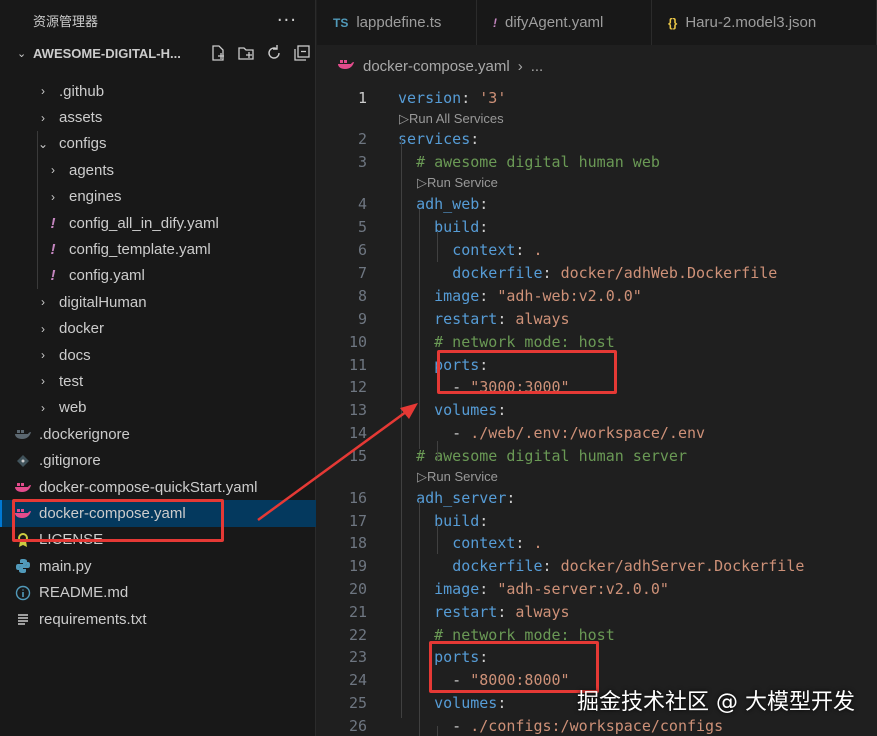  I want to click on watermark: 掘金技术社区 @ 大模型开发, so click(716, 702).